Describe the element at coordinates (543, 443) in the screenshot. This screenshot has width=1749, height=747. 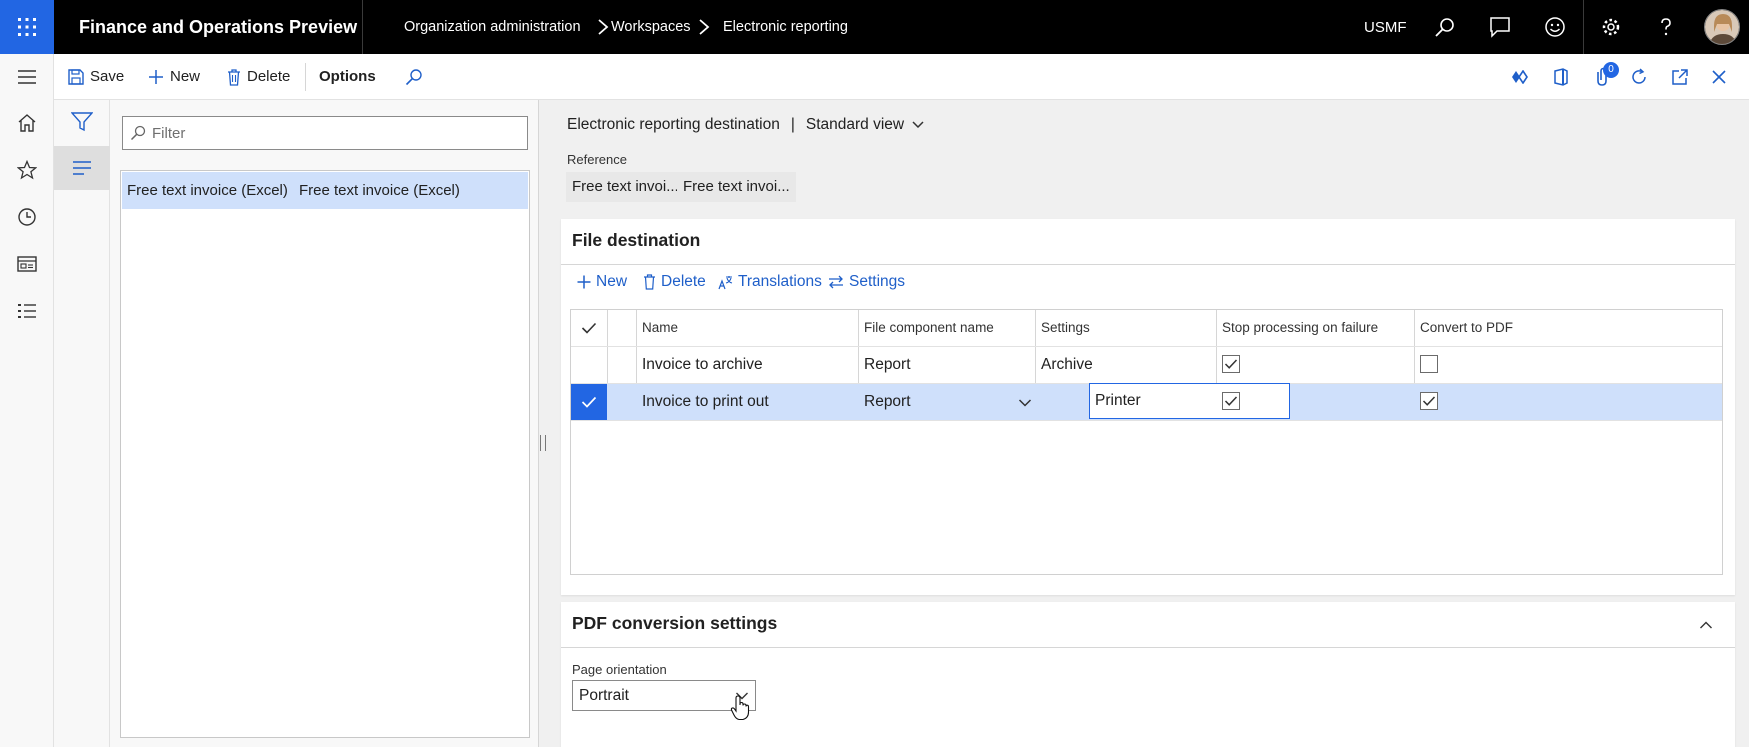
I see `splitter-grip` at that location.